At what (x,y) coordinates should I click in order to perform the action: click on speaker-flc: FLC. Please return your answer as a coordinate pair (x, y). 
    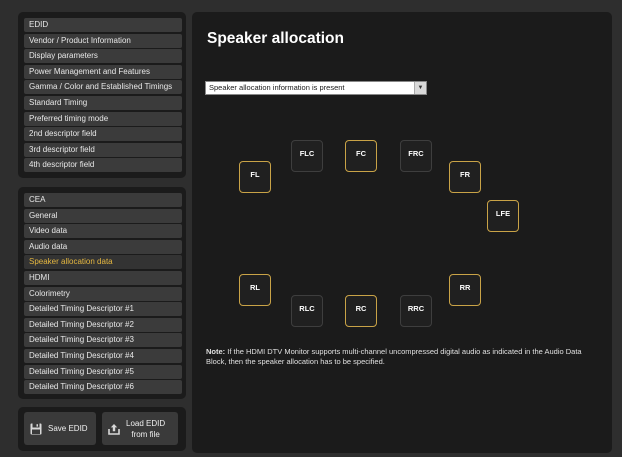
    Looking at the image, I should click on (307, 156).